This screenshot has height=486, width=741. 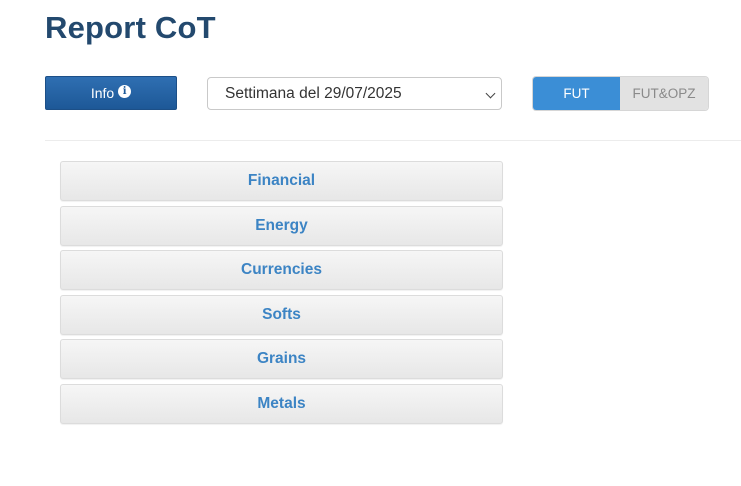 I want to click on divider, so click(x=393, y=140).